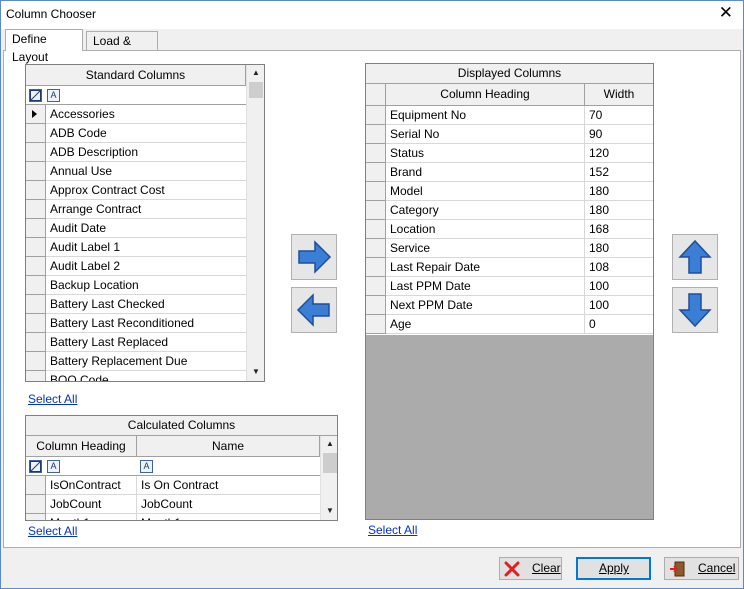 This screenshot has height=589, width=744. Describe the element at coordinates (136, 171) in the screenshot. I see `list-item: Annual Use` at that location.